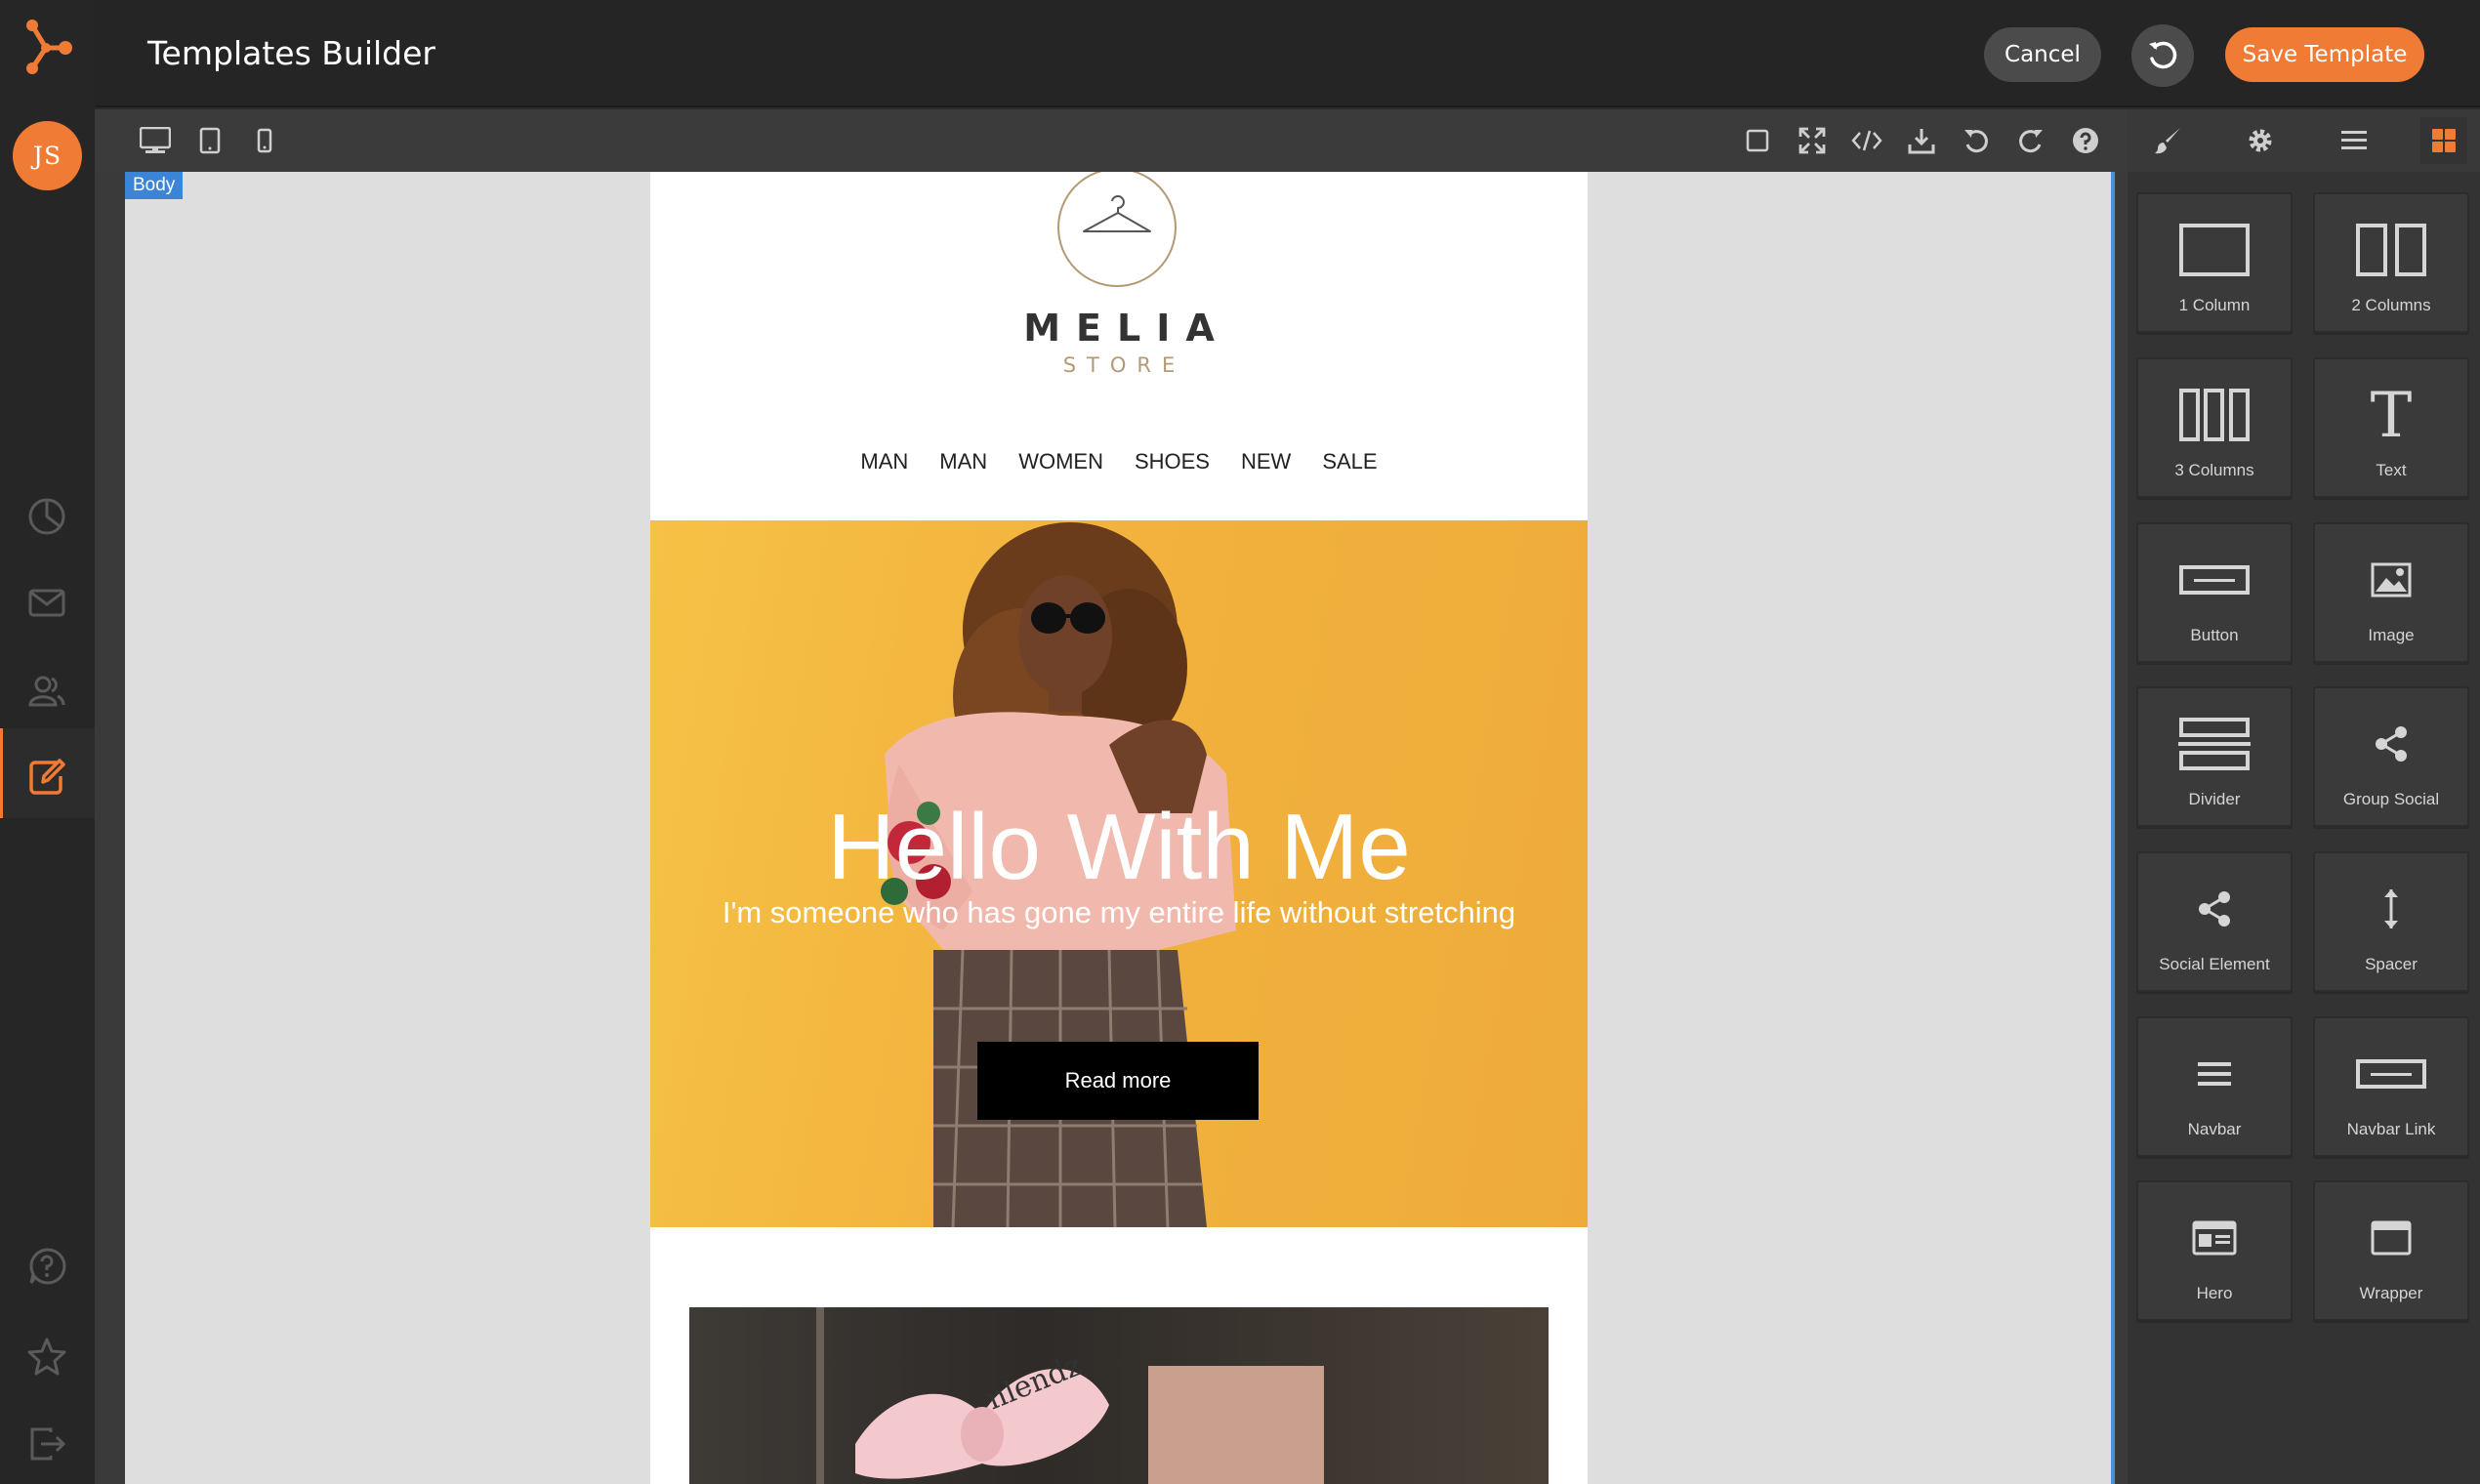 The width and height of the screenshot is (2480, 1484). I want to click on block-spacer: Spacer, so click(2391, 922).